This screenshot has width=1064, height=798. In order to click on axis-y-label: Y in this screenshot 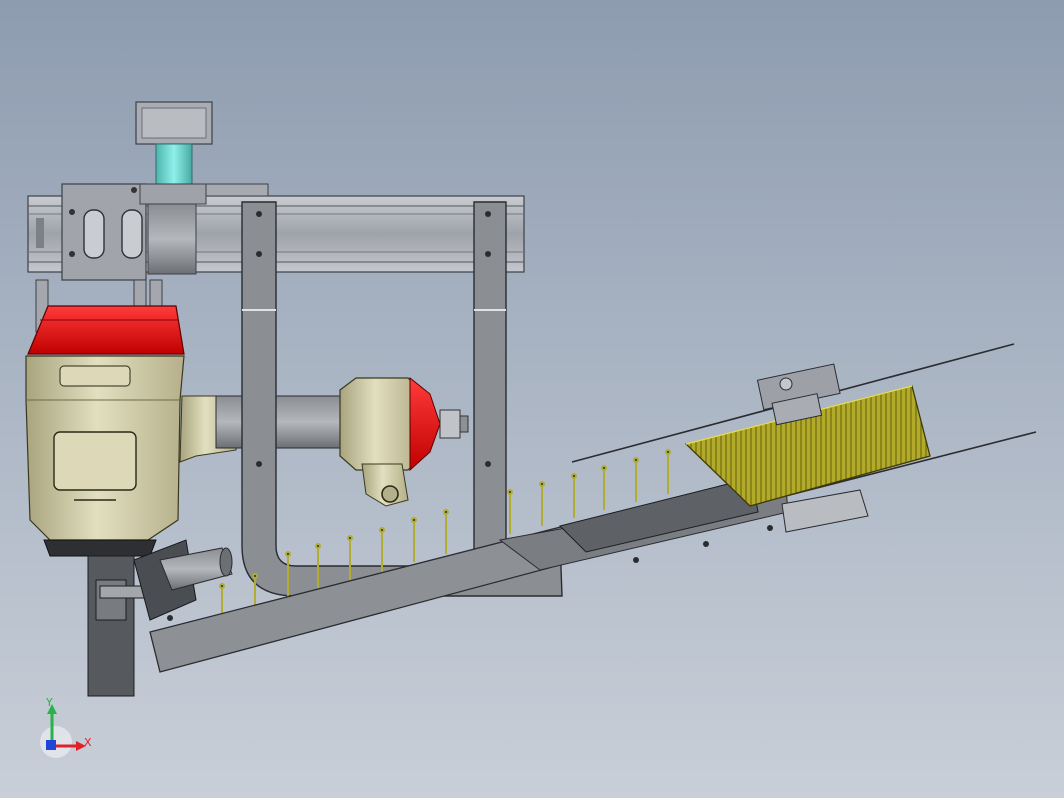, I will do `click(49, 702)`.